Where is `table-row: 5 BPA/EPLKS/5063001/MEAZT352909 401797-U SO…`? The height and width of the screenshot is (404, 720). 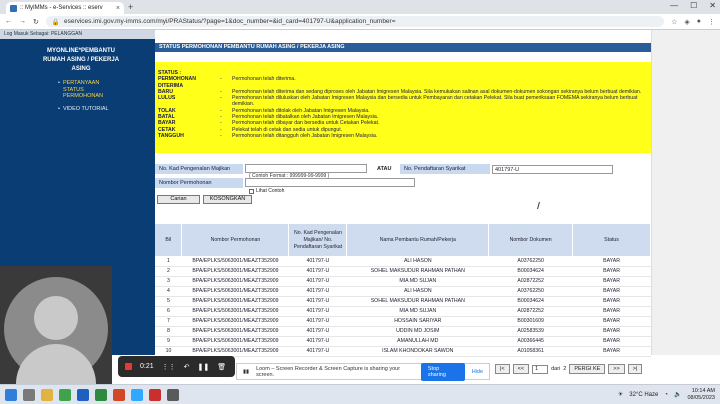
table-row: 5 BPA/EPLKS/5063001/MEAZT352909 401797-U SO… is located at coordinates (403, 301).